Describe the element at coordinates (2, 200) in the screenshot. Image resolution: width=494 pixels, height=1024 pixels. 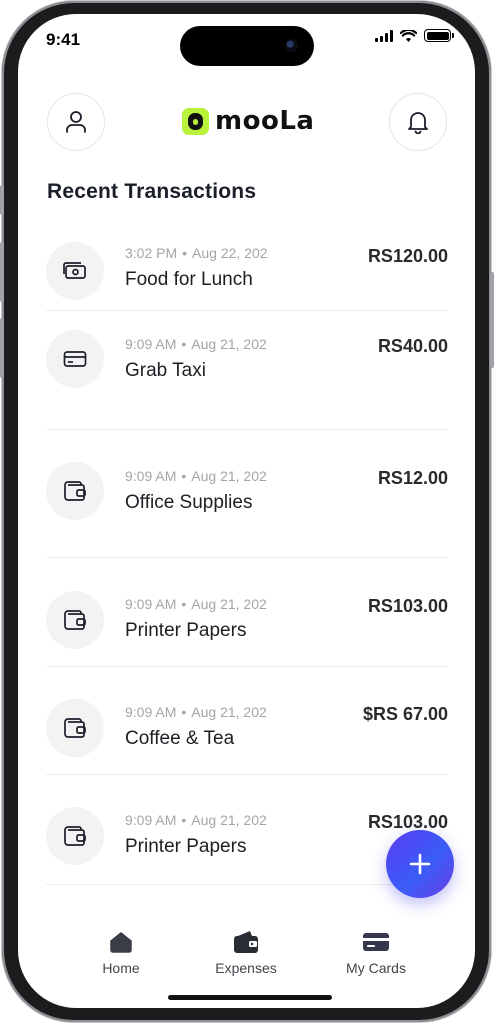
I see `action-button` at that location.